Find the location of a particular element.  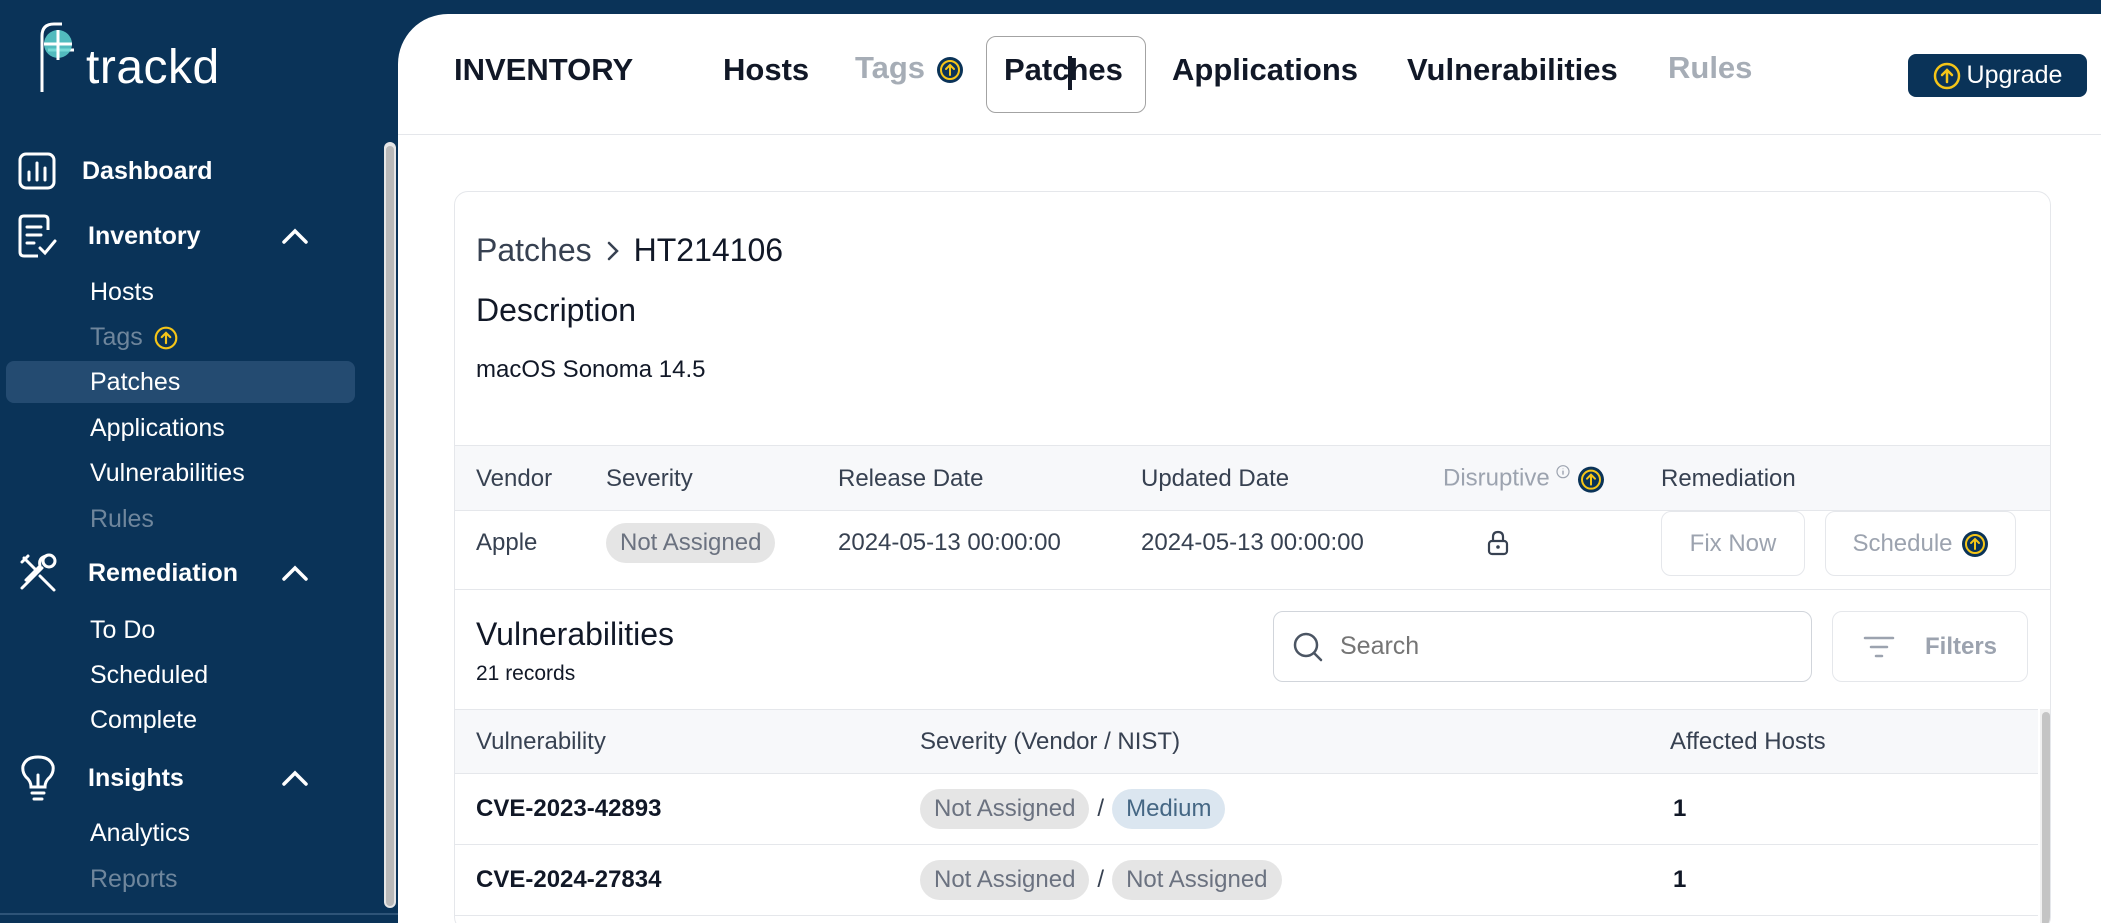

sidebar-item-patches: Patches is located at coordinates (135, 382).